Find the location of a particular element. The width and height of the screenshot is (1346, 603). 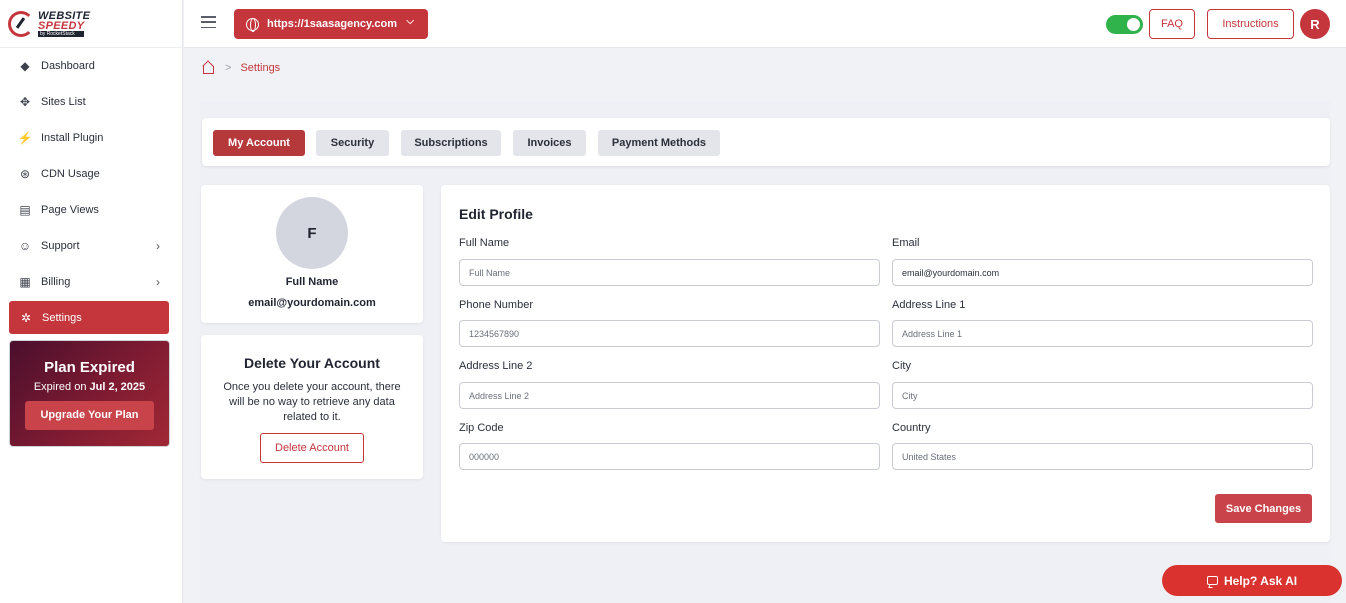

sidebar-item-cdn-usage: ⊛ CDN Usage is located at coordinates (91, 174).